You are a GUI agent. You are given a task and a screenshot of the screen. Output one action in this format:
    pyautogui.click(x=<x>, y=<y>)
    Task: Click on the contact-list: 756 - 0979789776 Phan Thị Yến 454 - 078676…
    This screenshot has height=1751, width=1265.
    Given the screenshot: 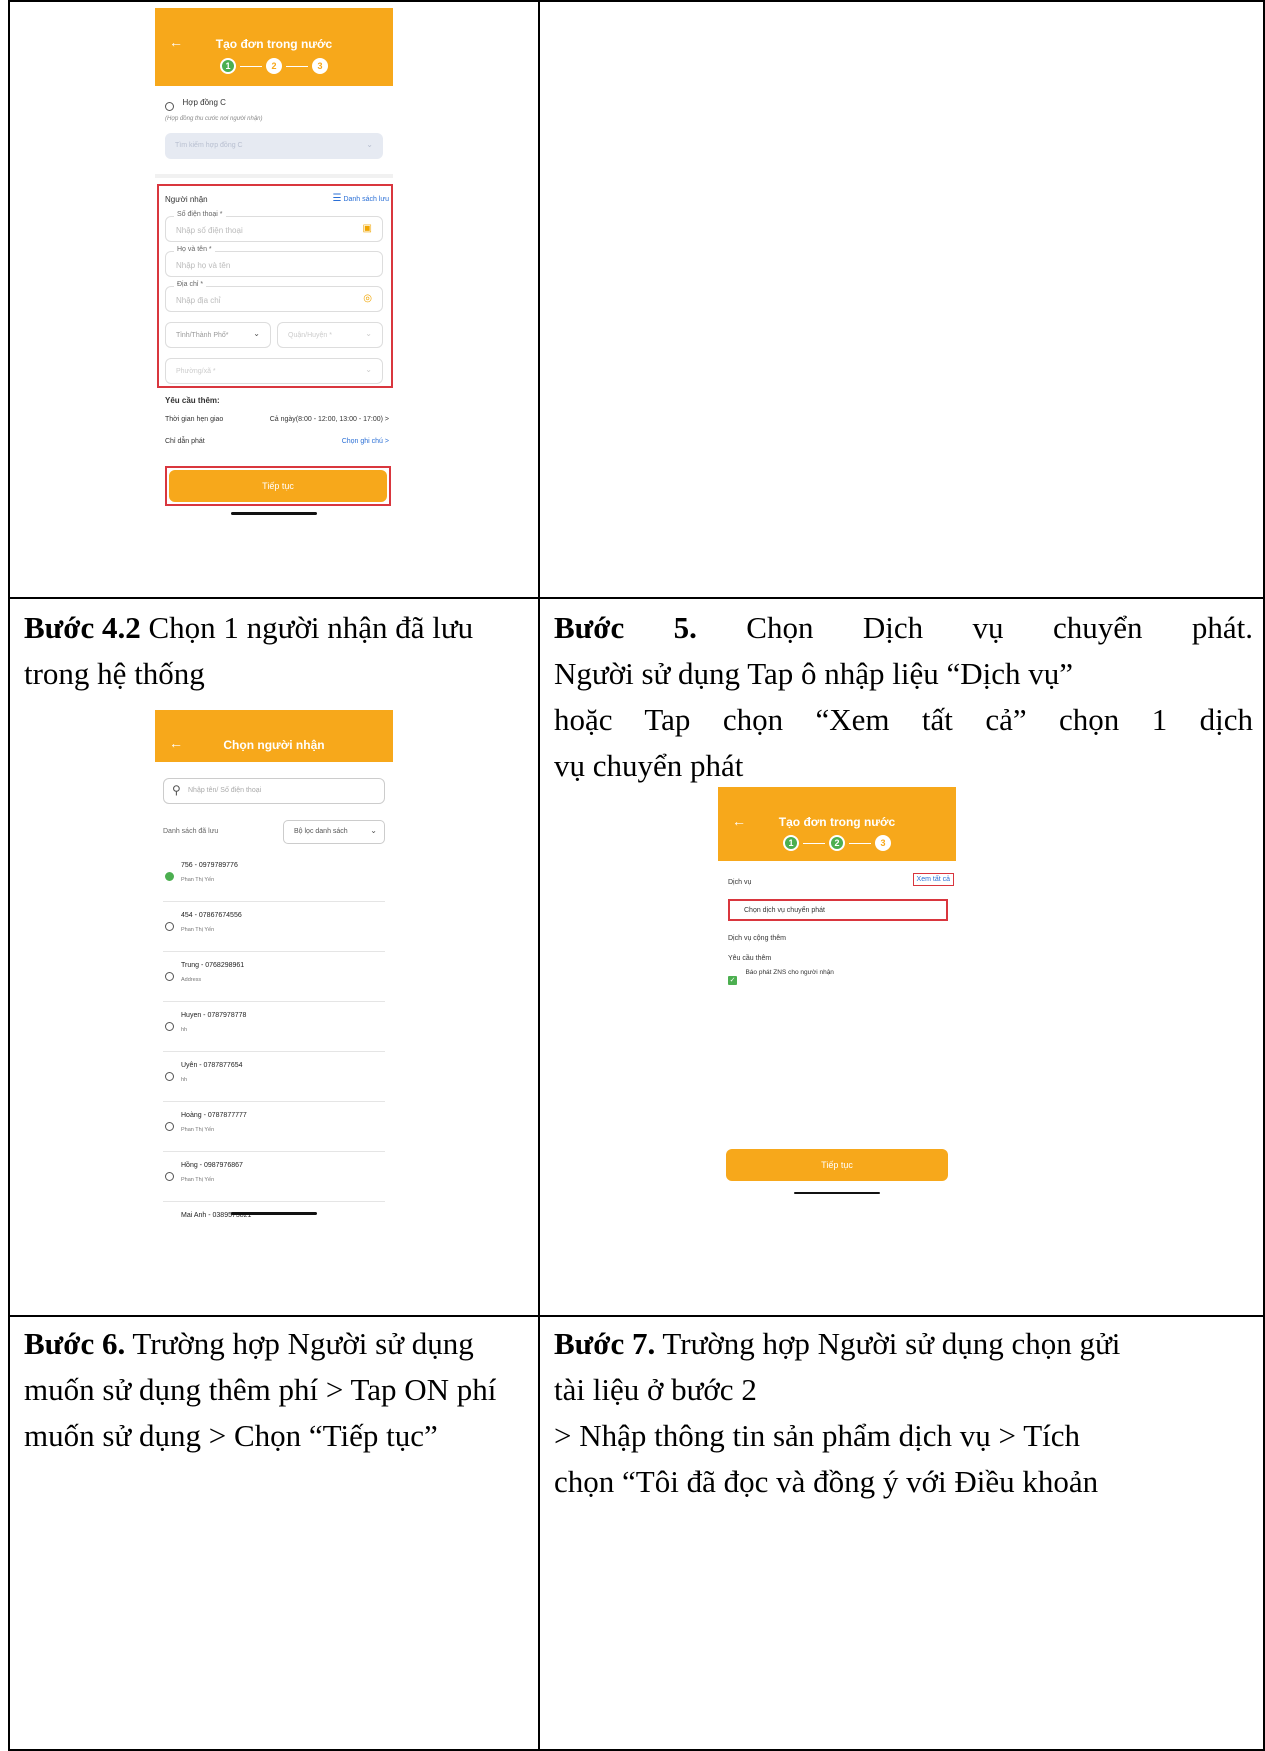 What is the action you would take?
    pyautogui.click(x=274, y=1035)
    